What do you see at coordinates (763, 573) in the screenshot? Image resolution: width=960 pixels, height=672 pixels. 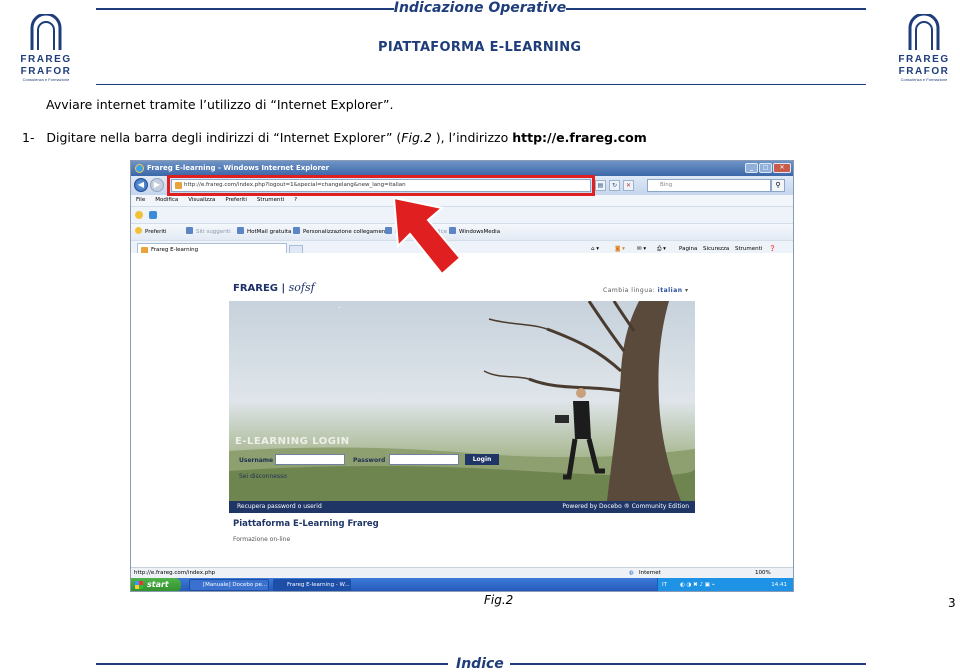 I see `zoom-level: 100%` at bounding box center [763, 573].